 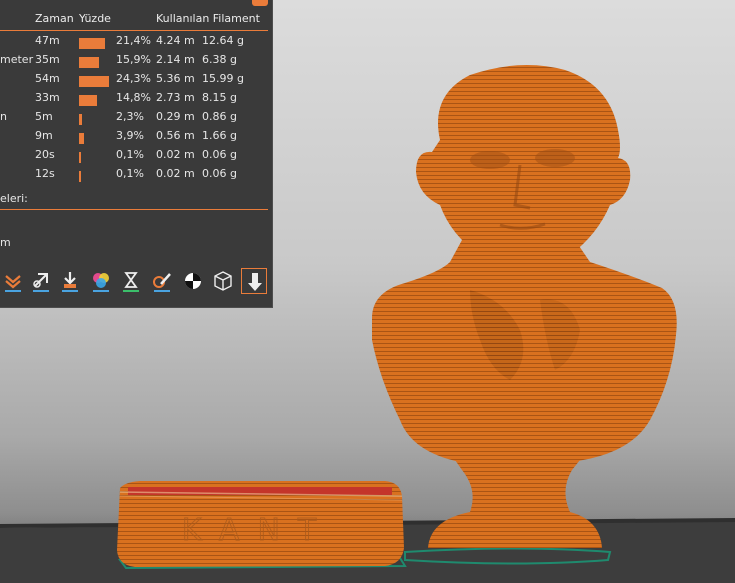 I want to click on panel-collapse-tab, so click(x=260, y=3).